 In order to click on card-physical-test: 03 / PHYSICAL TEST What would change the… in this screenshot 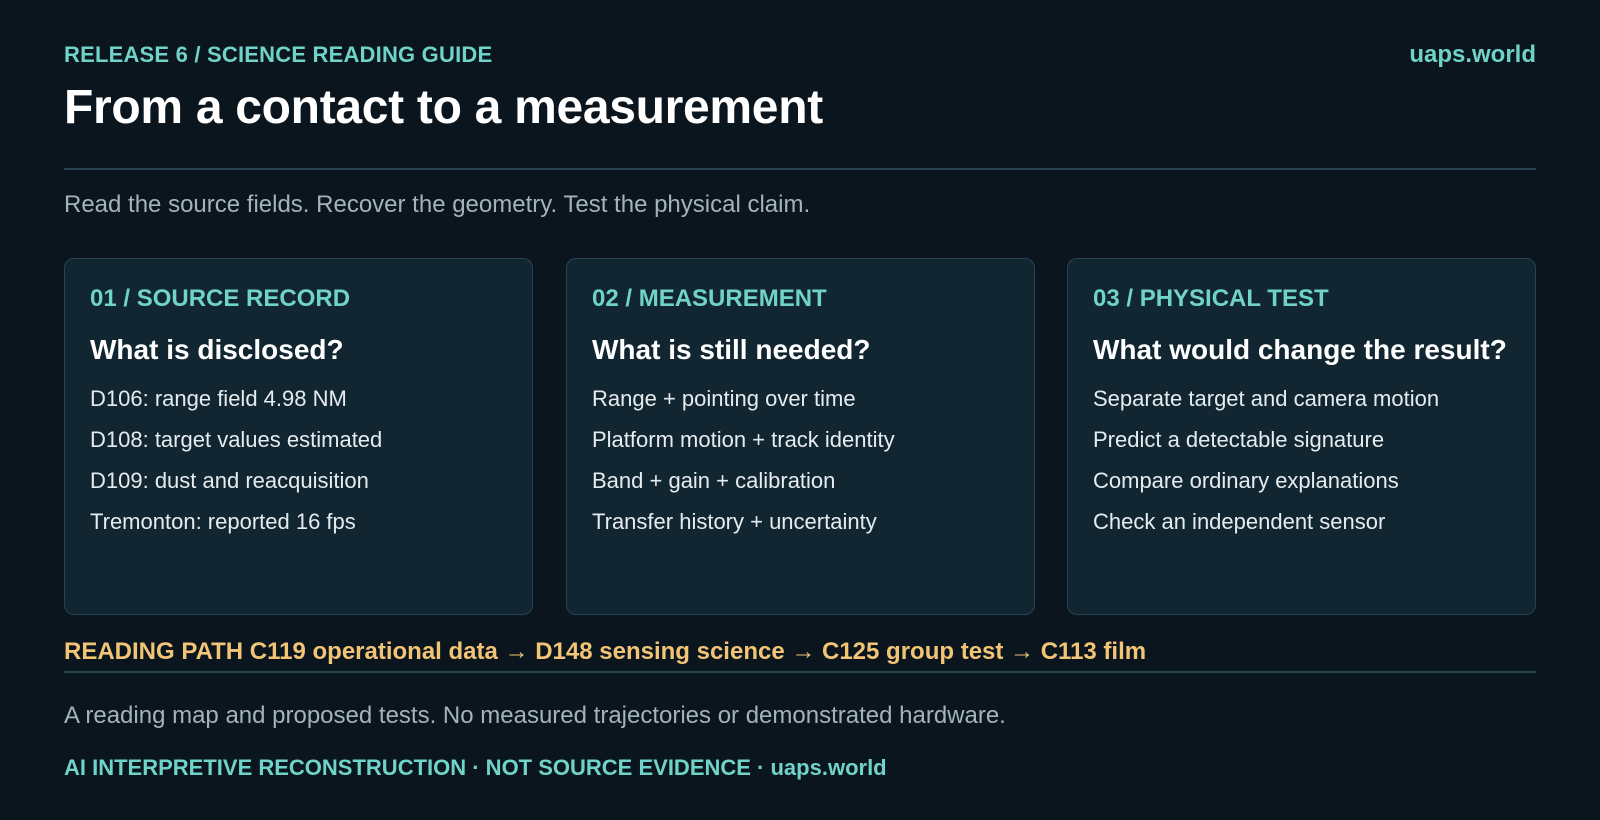, I will do `click(1301, 436)`.